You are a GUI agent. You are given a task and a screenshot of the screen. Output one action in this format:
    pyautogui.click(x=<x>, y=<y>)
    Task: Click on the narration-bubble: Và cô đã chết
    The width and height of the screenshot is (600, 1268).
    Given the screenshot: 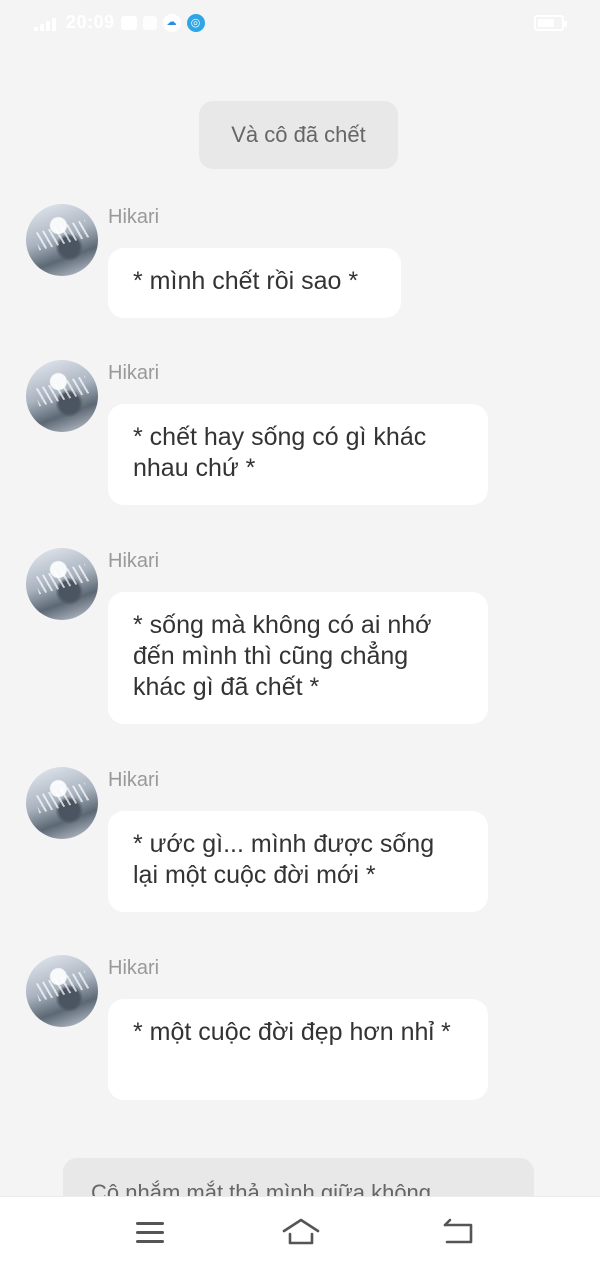 What is the action you would take?
    pyautogui.click(x=298, y=135)
    